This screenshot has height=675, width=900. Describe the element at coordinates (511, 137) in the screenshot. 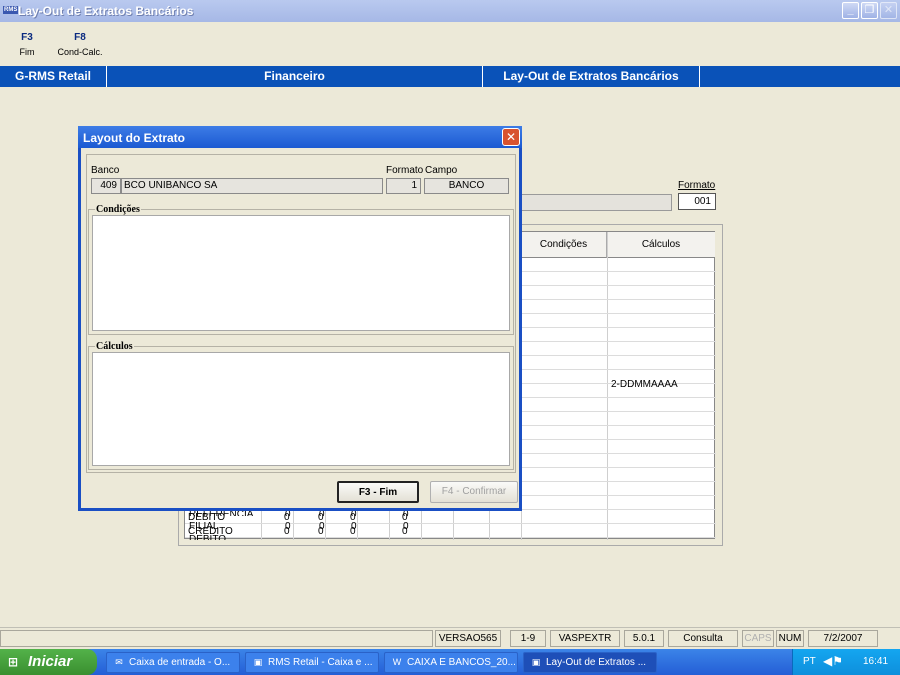

I see `dialog-close-button: ✕` at that location.